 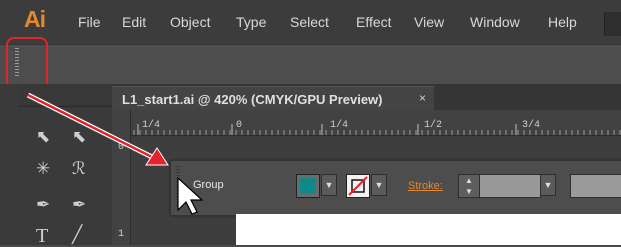 I want to click on close-icon: ×, so click(x=422, y=98).